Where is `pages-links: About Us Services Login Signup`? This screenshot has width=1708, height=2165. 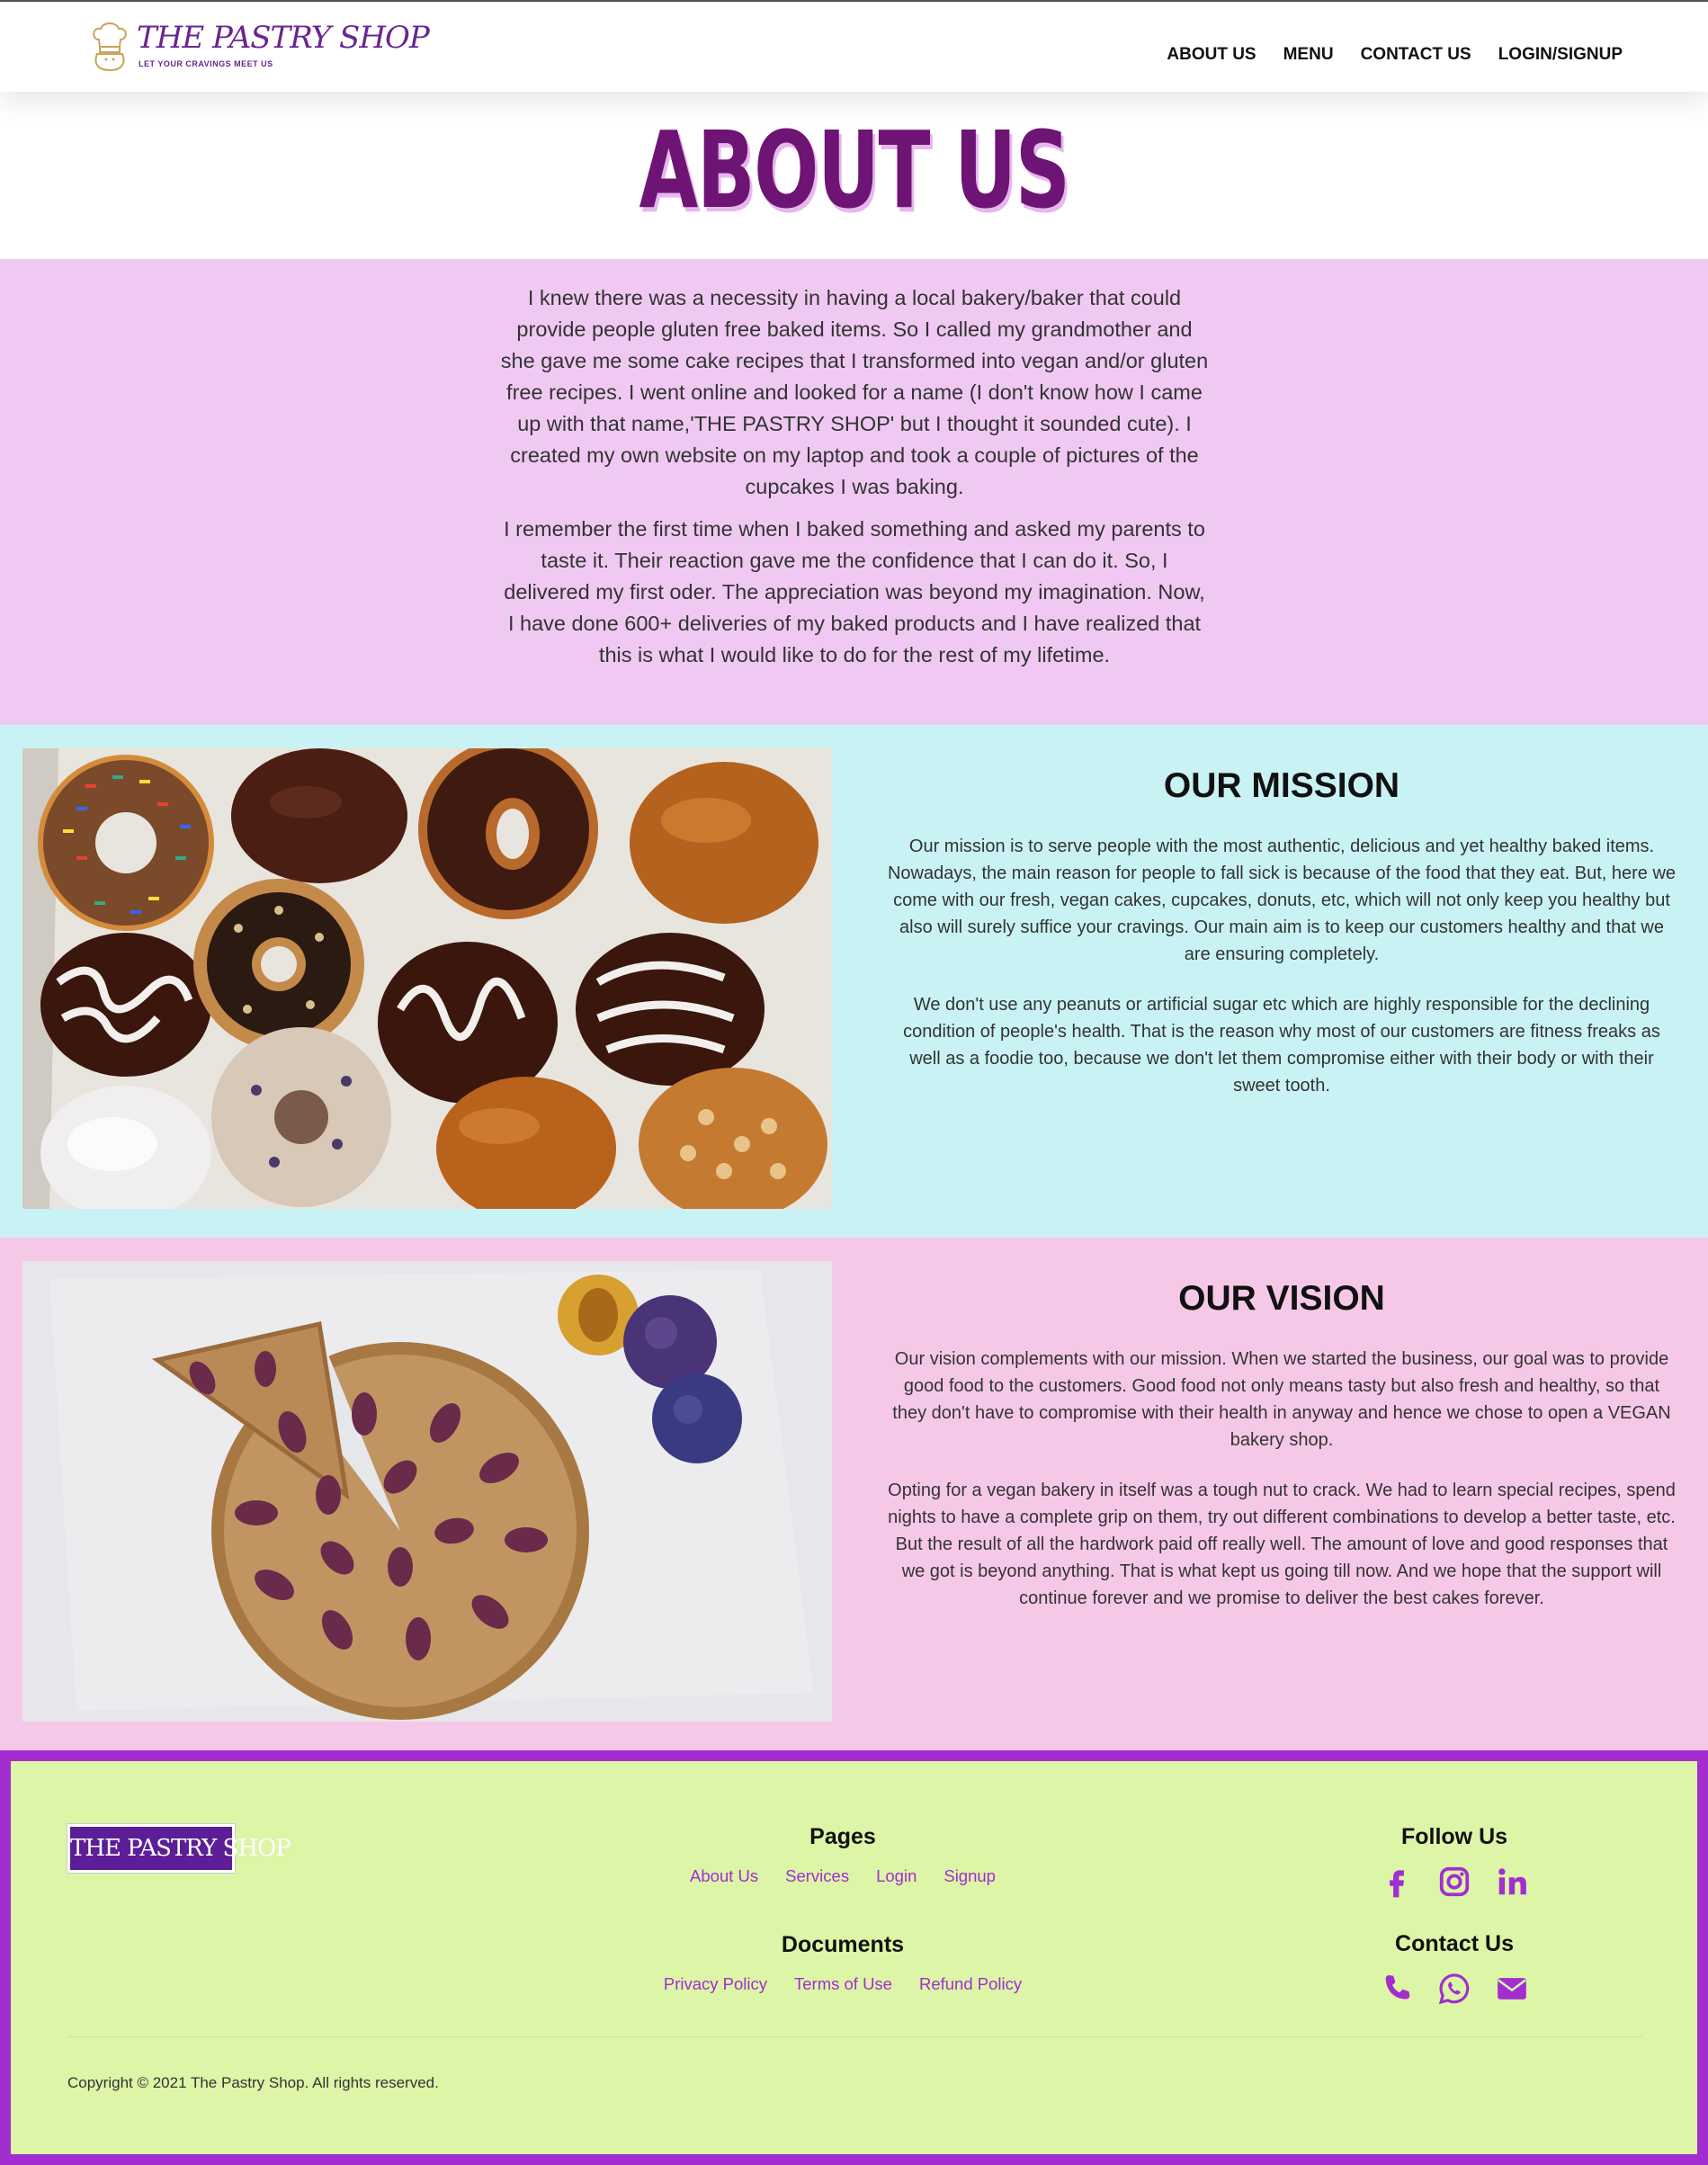
pages-links: About Us Services Login Signup is located at coordinates (843, 1876).